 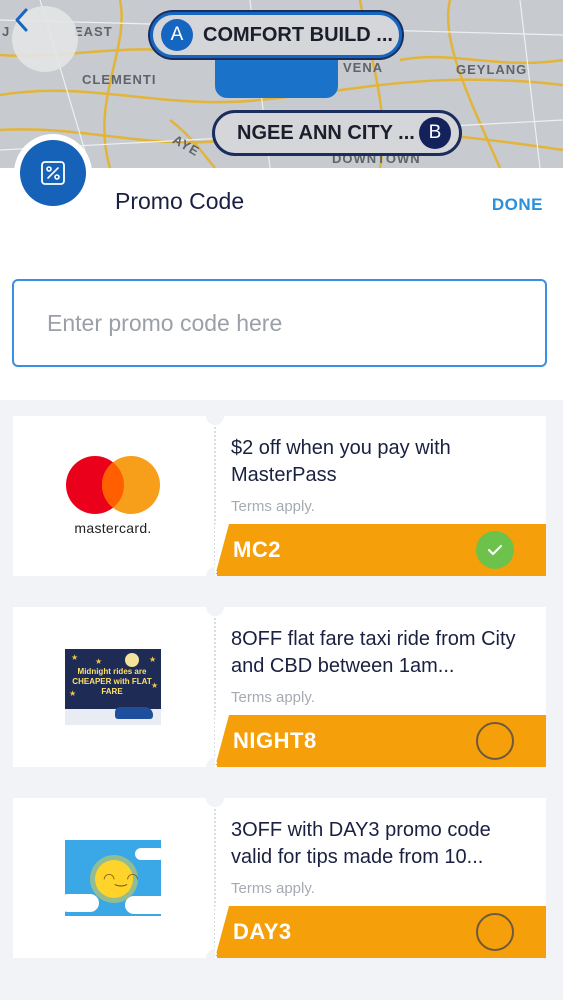 I want to click on promo-code-bar: MC2, so click(x=380, y=550).